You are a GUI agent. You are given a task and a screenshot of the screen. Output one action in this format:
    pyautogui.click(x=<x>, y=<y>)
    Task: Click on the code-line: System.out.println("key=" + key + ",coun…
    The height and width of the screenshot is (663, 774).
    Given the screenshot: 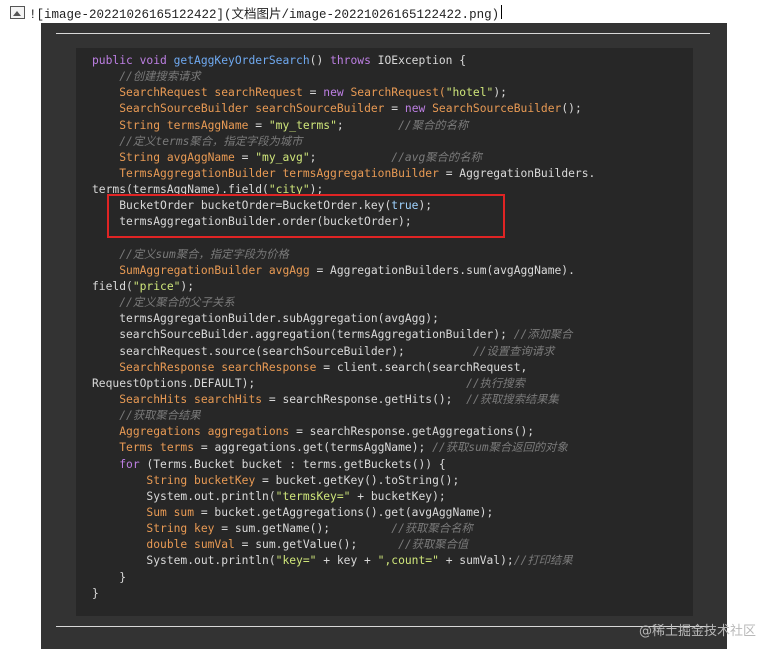 What is the action you would take?
    pyautogui.click(x=343, y=561)
    